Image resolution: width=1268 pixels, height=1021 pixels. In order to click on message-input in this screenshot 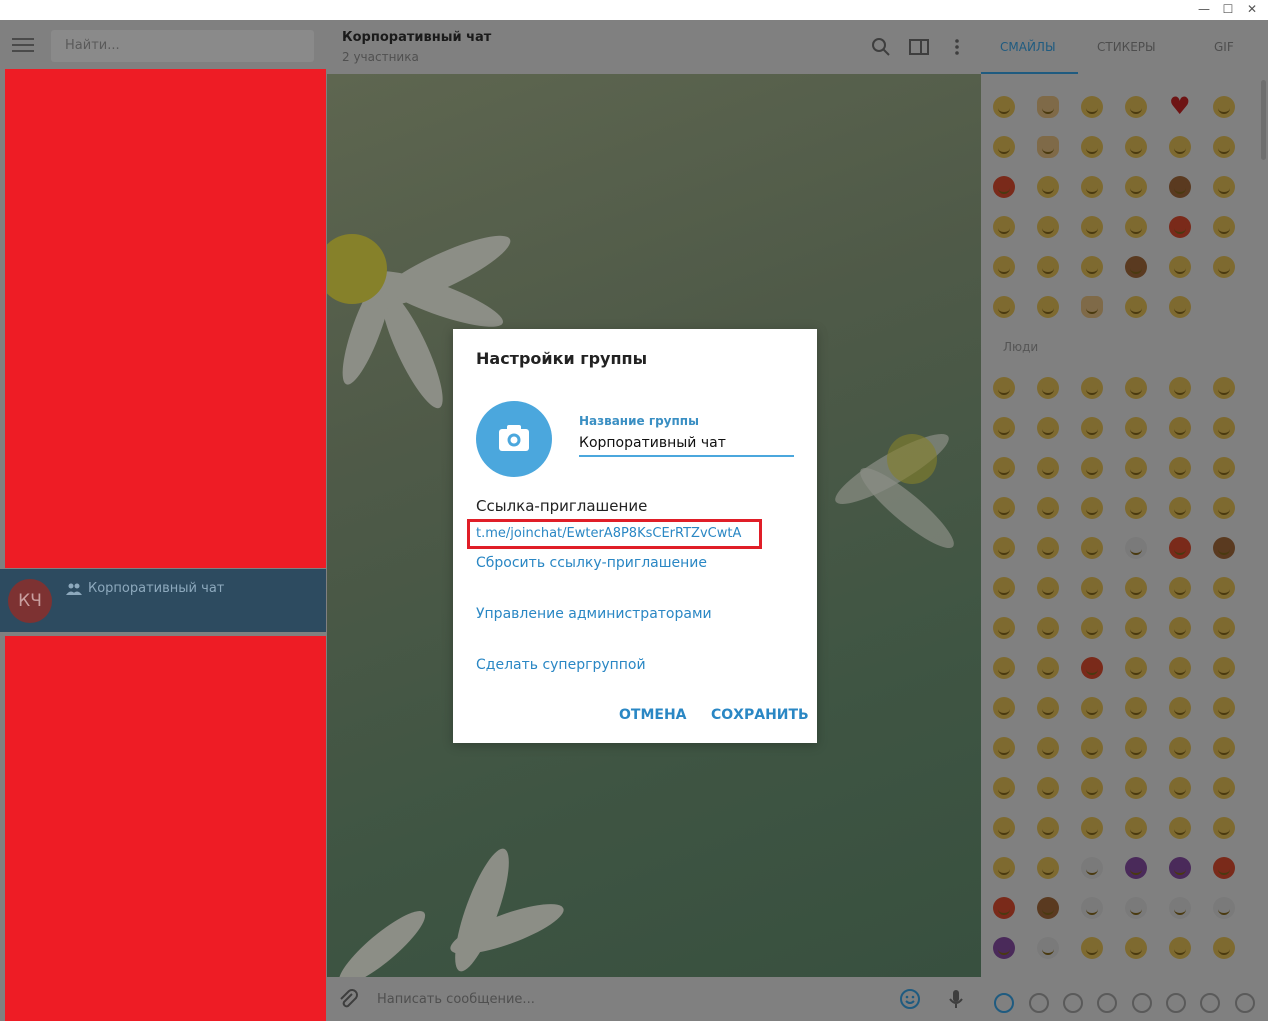, I will do `click(627, 999)`.